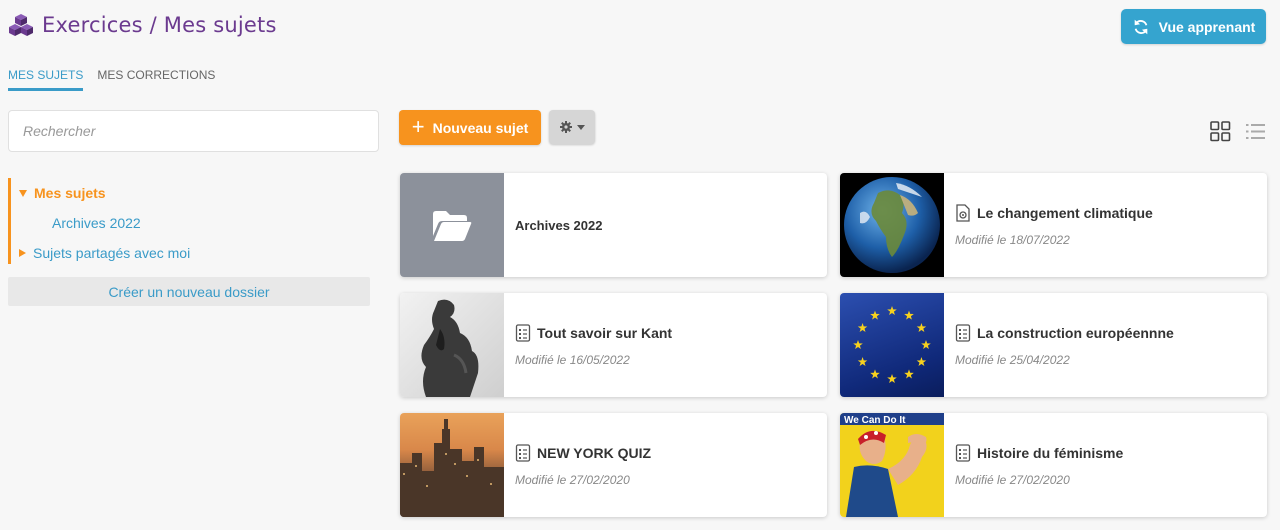 This screenshot has height=530, width=1280. I want to click on card-date: Modifié le 25/04/2022, so click(1012, 359).